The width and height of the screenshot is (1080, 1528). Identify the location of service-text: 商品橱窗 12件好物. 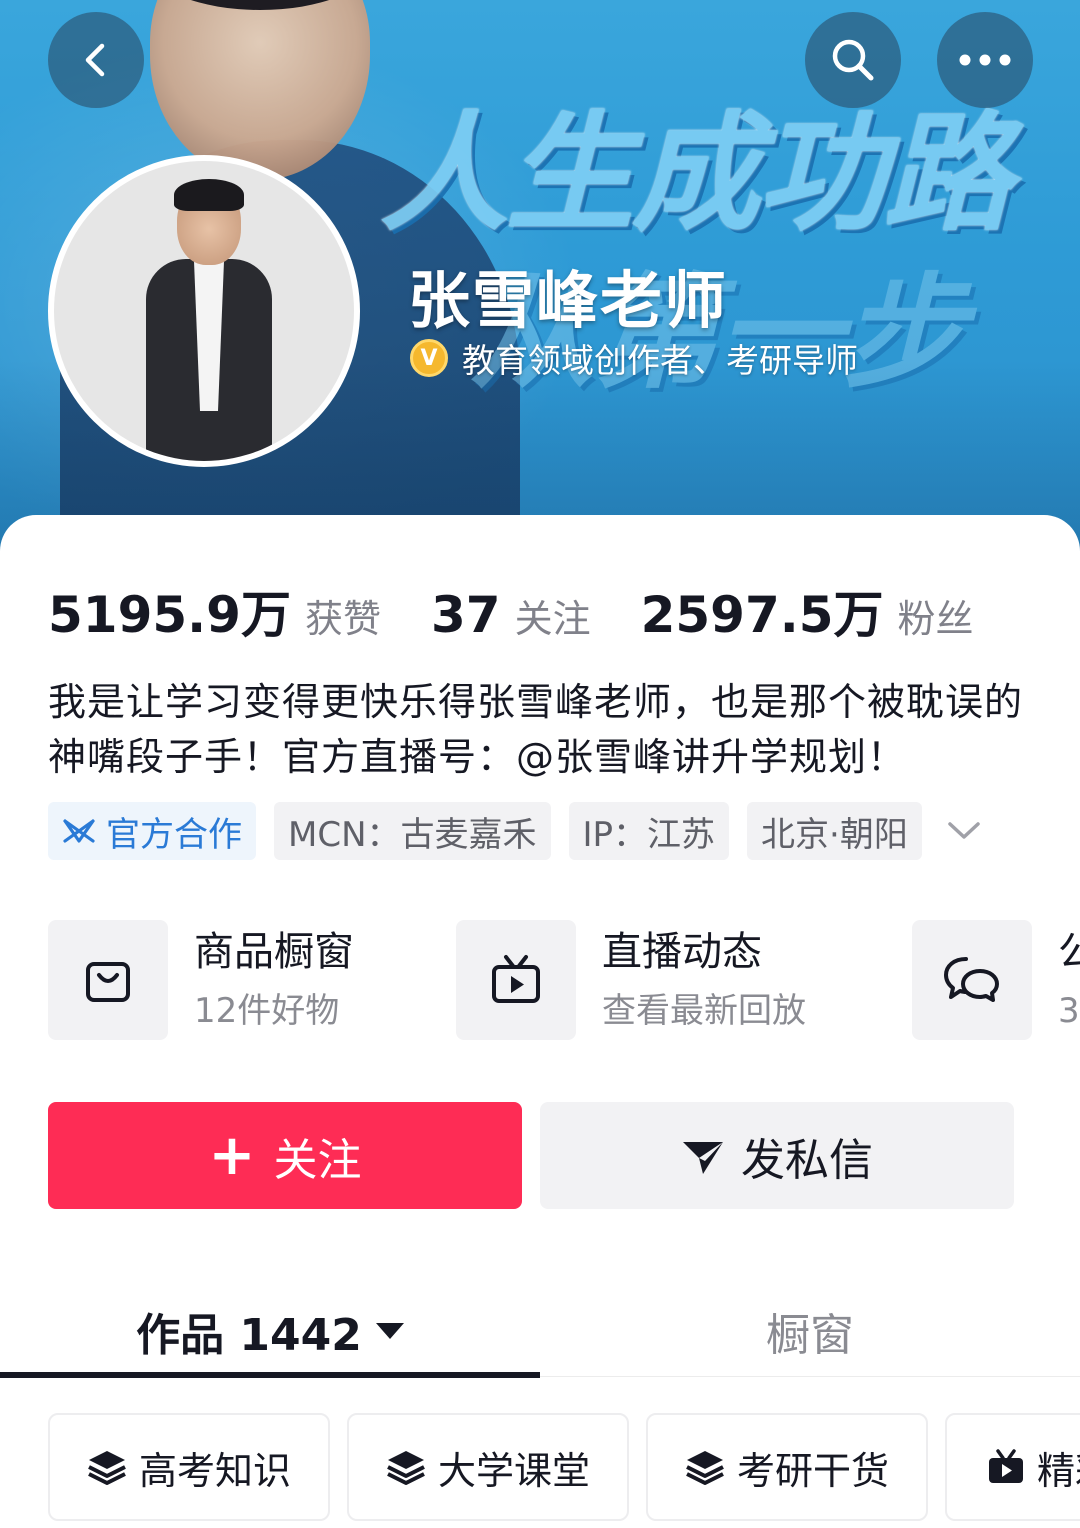
(274, 980).